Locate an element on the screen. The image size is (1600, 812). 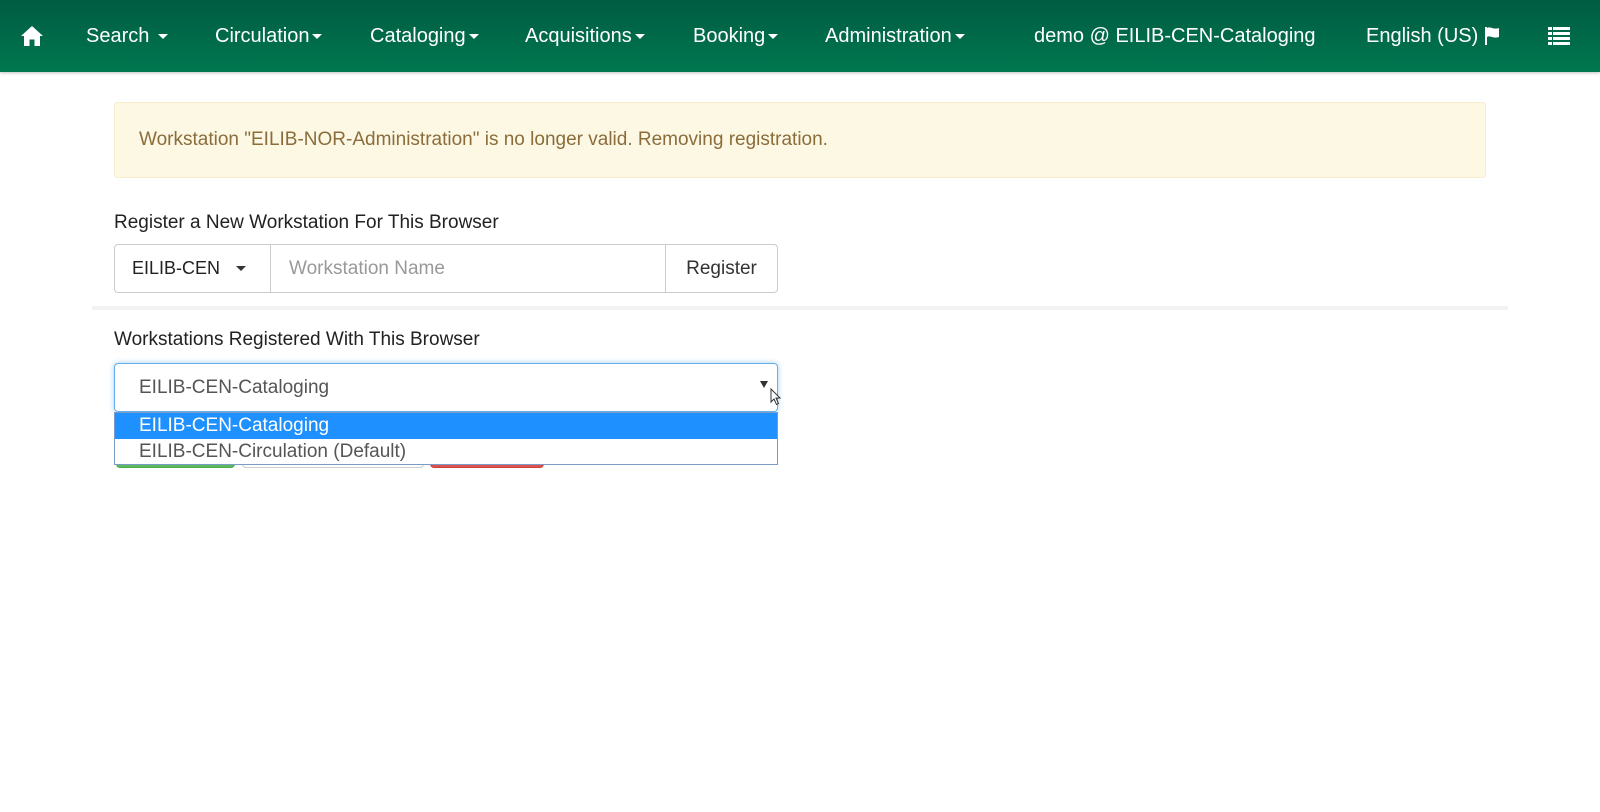
org-unit-selector: EILIB-CEN is located at coordinates (193, 268).